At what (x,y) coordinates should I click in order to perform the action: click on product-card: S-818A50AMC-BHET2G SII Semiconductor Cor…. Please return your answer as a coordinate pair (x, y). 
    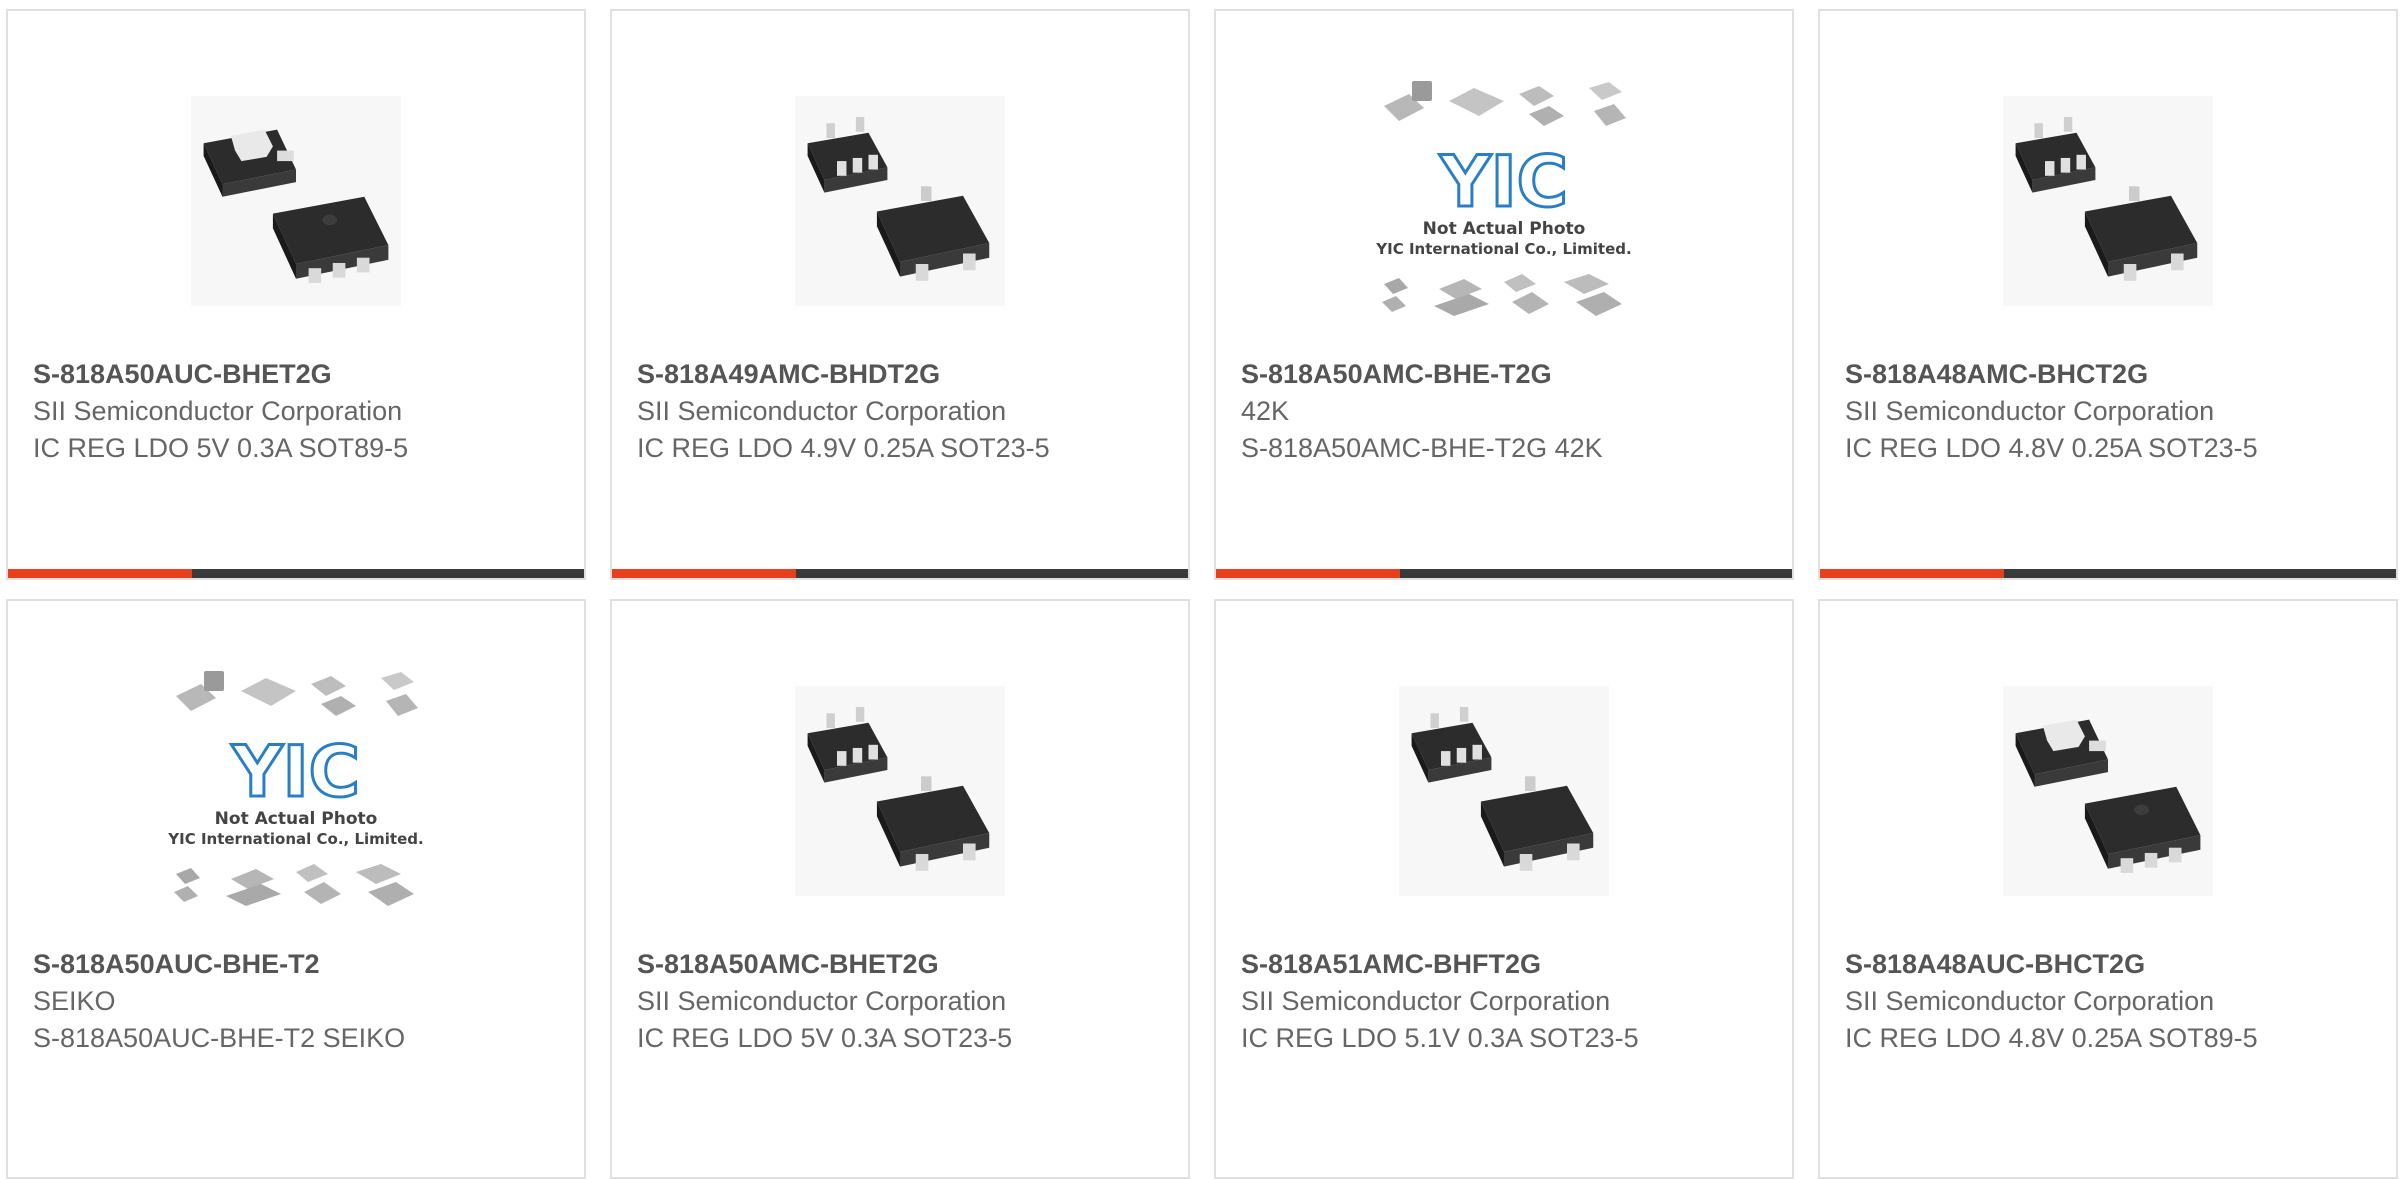
    Looking at the image, I should click on (900, 889).